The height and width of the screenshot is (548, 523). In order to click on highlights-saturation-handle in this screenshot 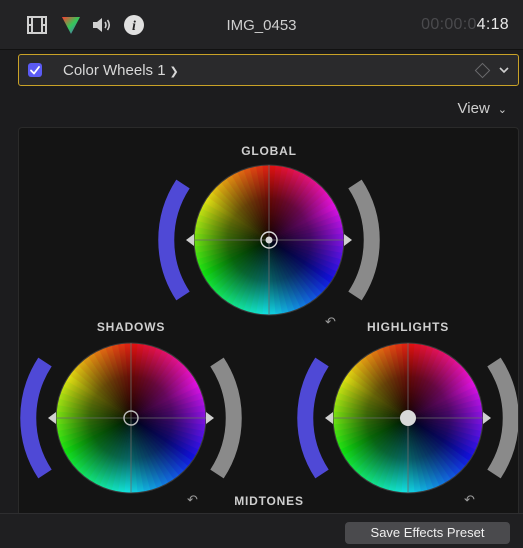, I will do `click(329, 418)`.